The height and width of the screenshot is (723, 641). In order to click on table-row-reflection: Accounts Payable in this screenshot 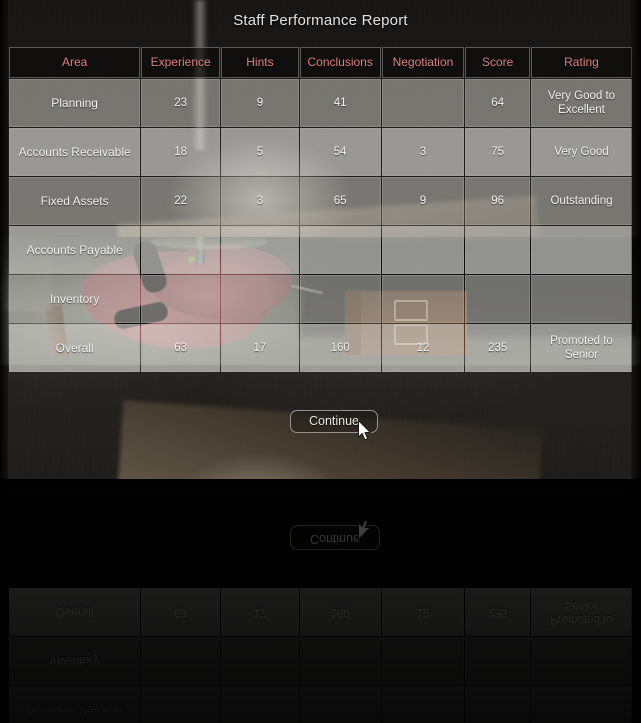, I will do `click(320, 704)`.